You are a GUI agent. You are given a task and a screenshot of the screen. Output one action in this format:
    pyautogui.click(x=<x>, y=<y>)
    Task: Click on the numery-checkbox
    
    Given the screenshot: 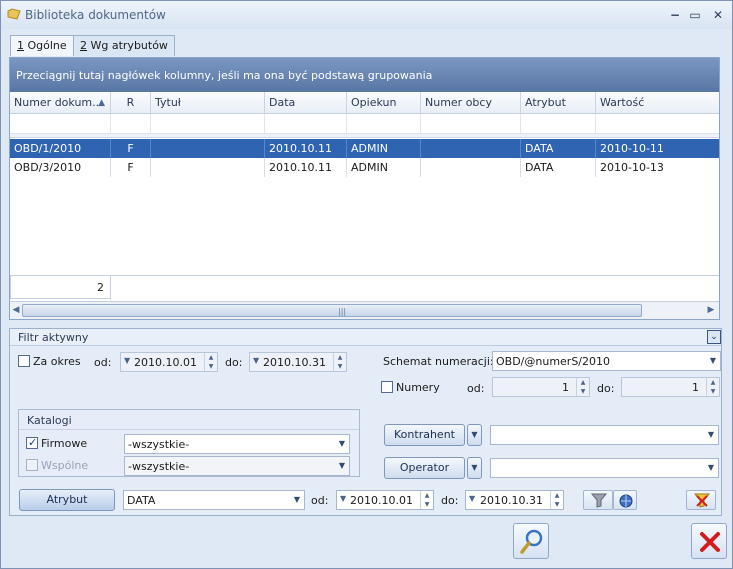 What is the action you would take?
    pyautogui.click(x=387, y=387)
    